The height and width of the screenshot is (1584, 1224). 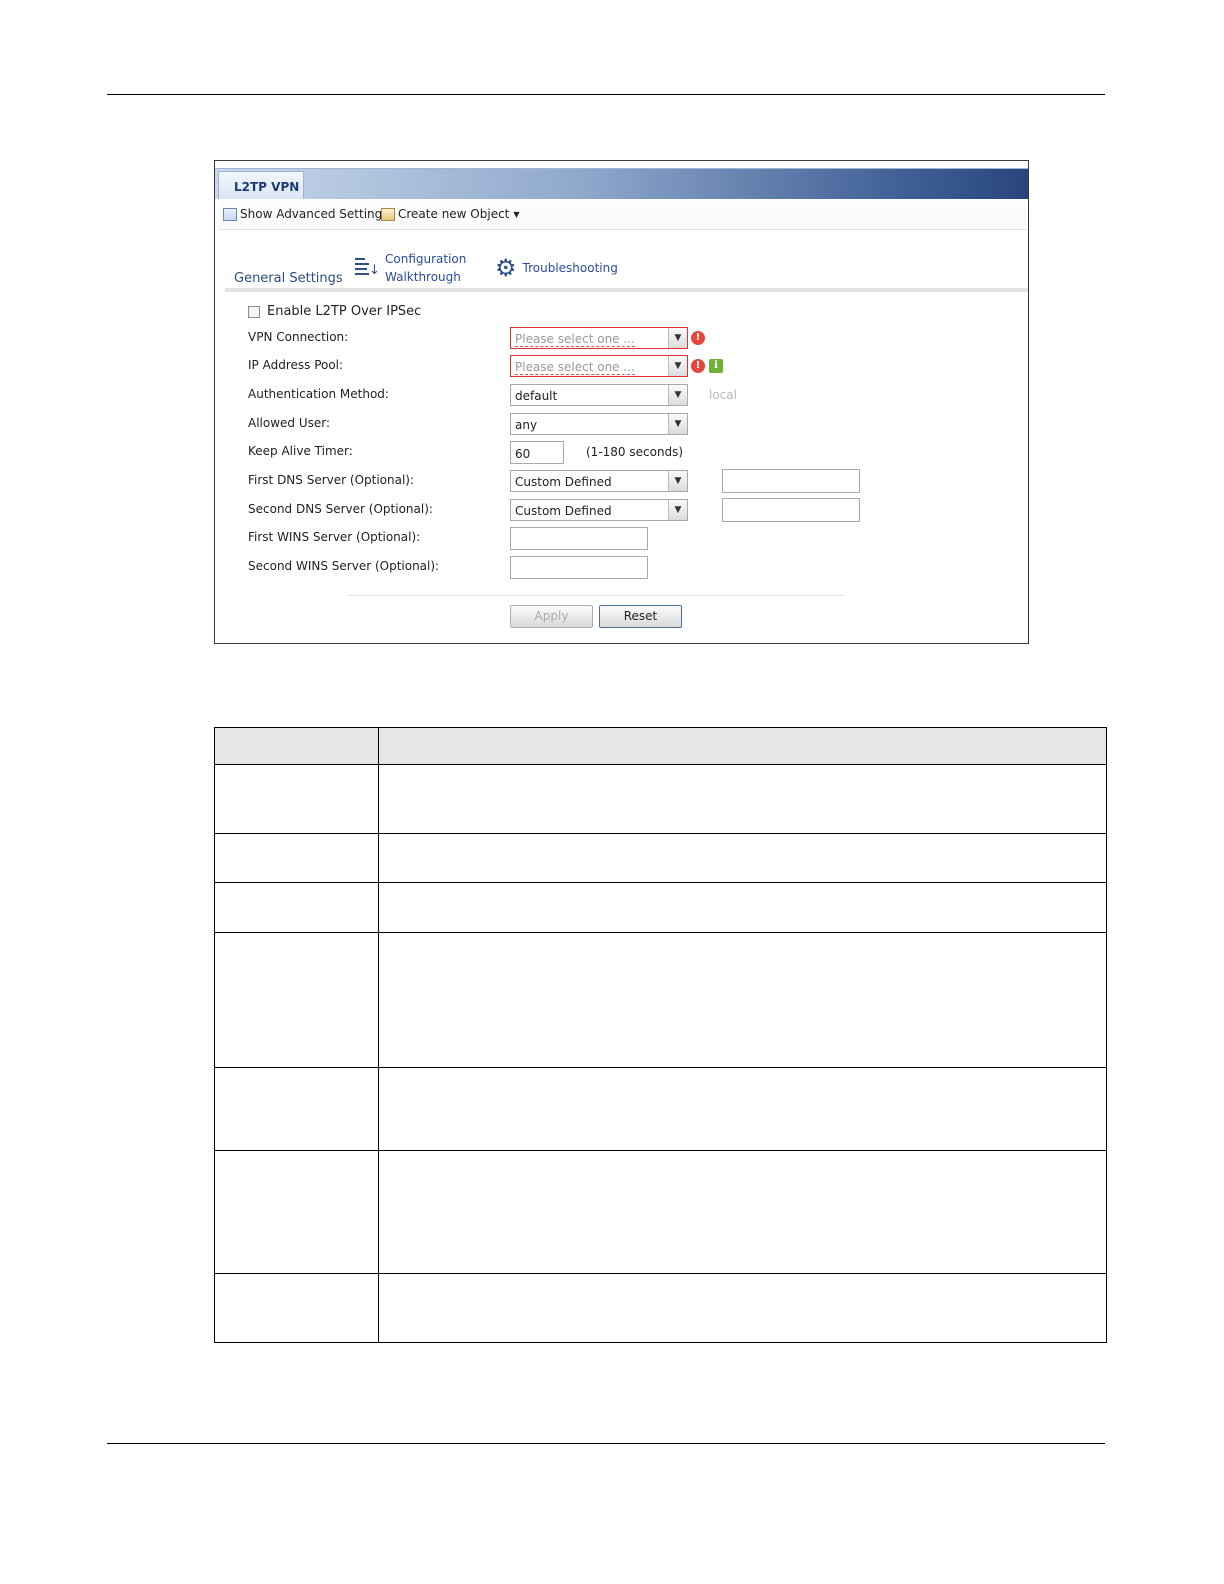 What do you see at coordinates (388, 214) in the screenshot?
I see `new-object-icon` at bounding box center [388, 214].